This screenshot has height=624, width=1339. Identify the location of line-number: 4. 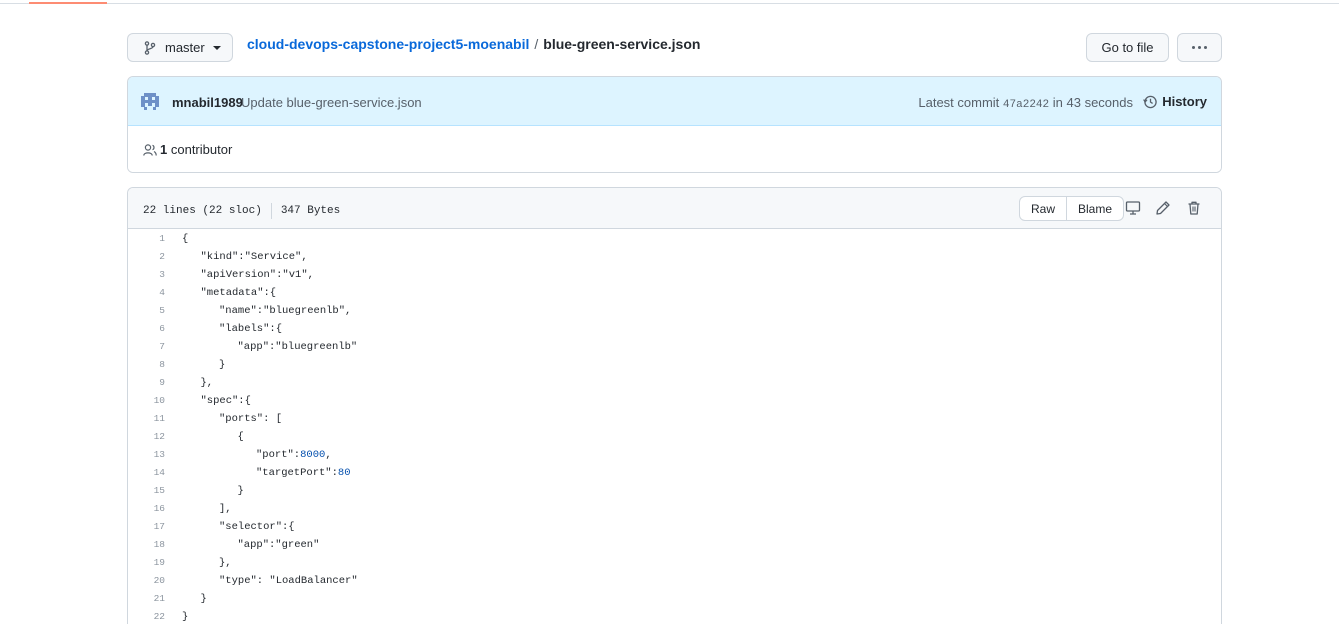
(146, 293).